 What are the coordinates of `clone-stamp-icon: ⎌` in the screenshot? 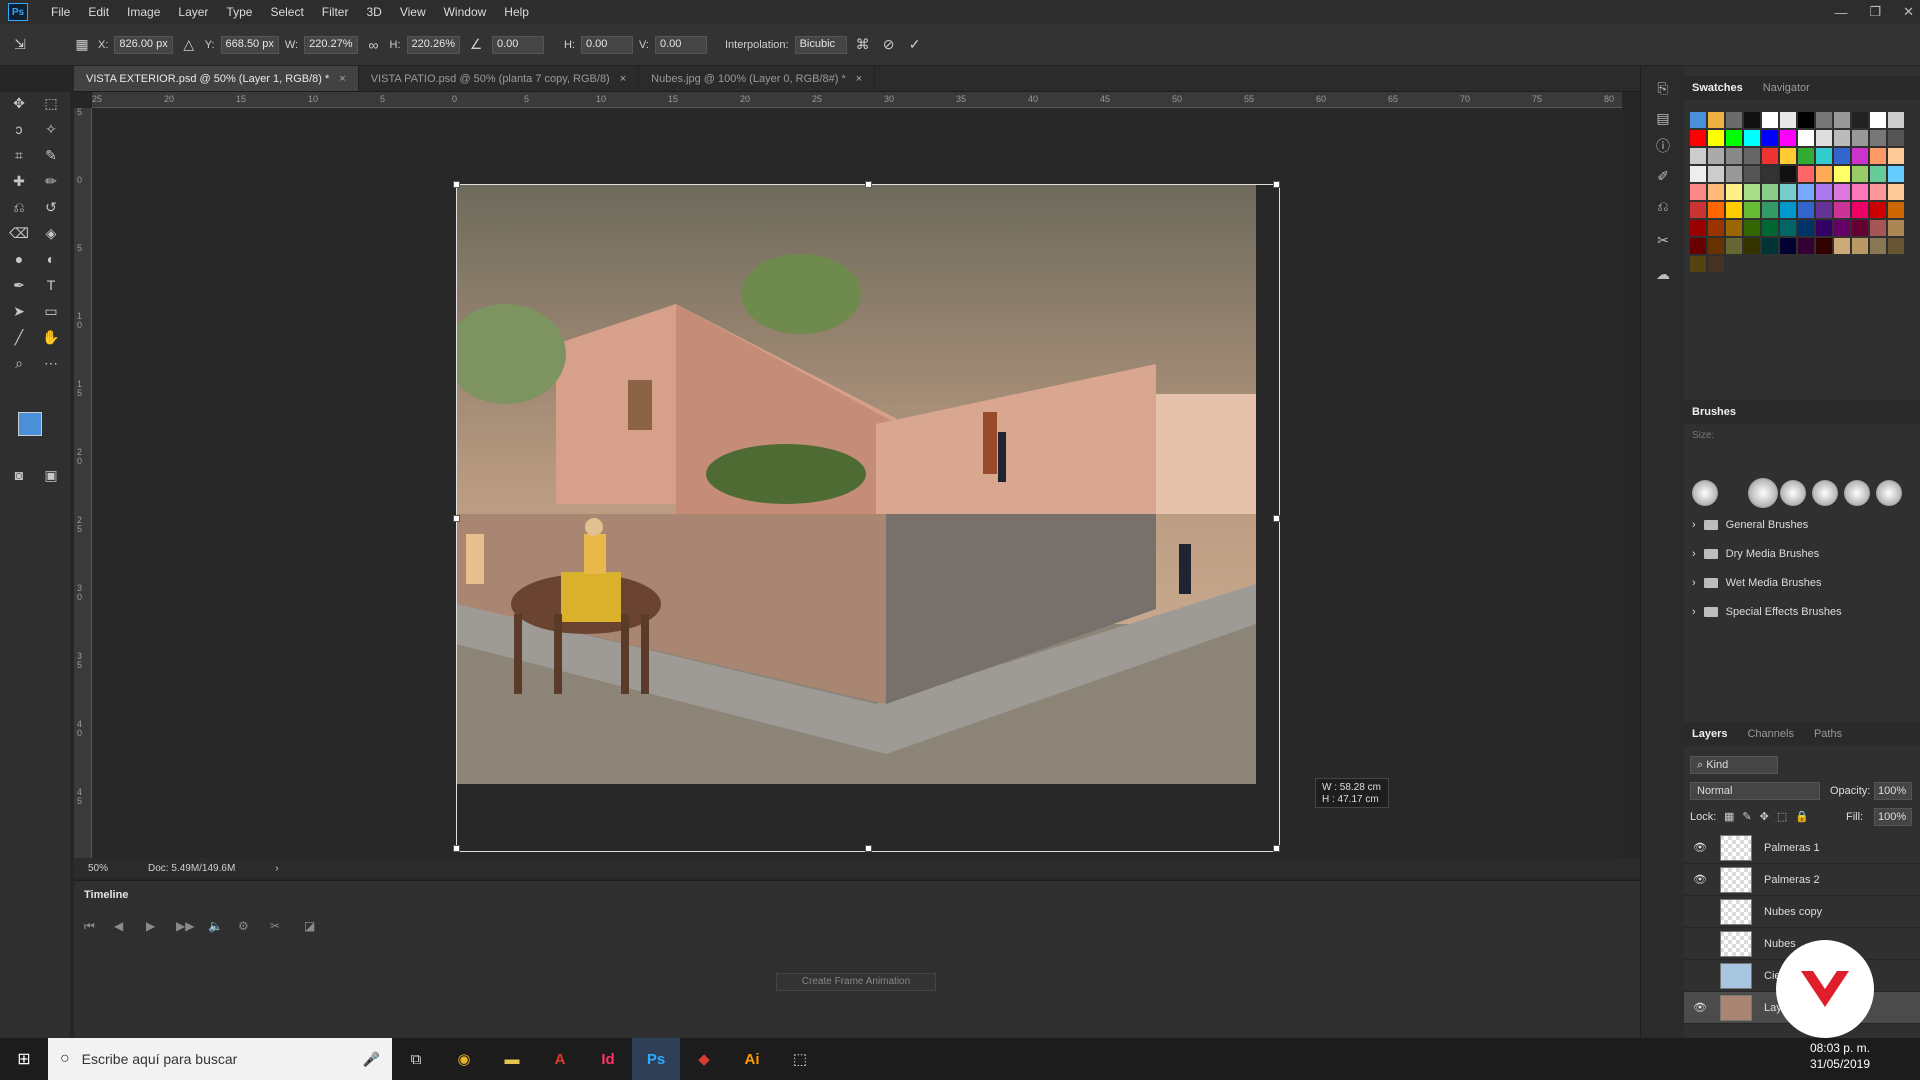 It's located at (19, 207).